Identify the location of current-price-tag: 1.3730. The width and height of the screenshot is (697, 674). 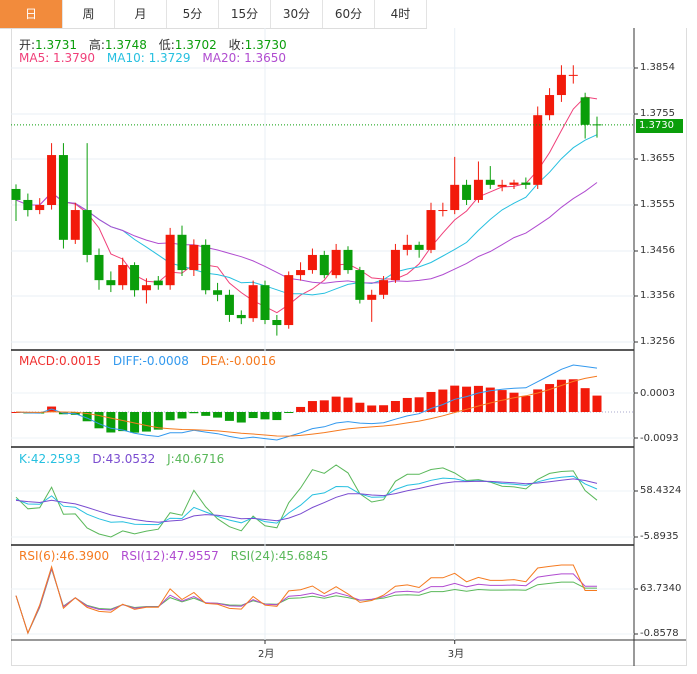
(659, 126).